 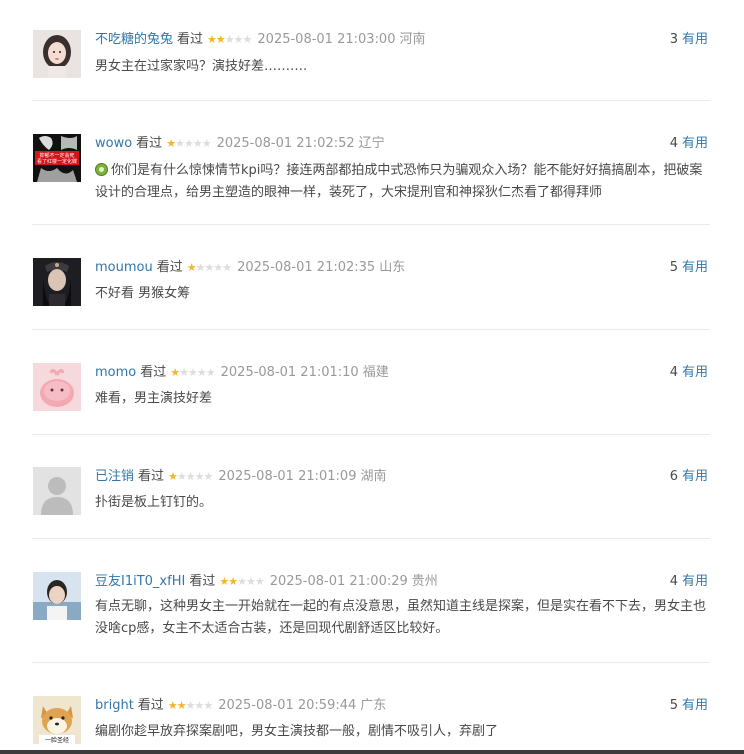 I want to click on avatar-caption: 一脸圣经, so click(x=57, y=740).